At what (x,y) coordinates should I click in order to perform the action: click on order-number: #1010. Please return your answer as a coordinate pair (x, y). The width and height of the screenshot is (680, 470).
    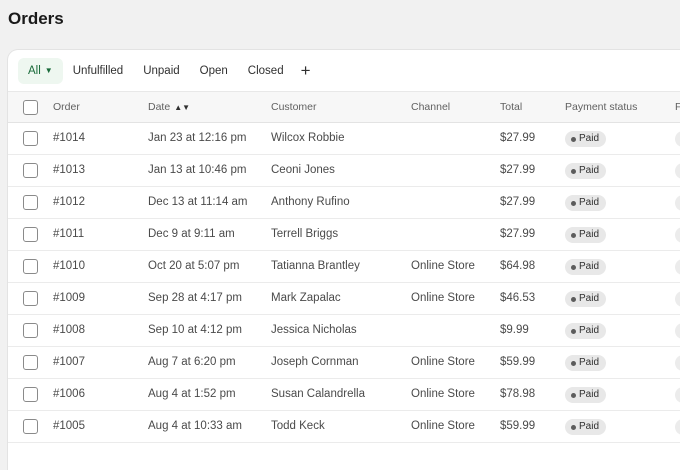
    Looking at the image, I should click on (69, 266).